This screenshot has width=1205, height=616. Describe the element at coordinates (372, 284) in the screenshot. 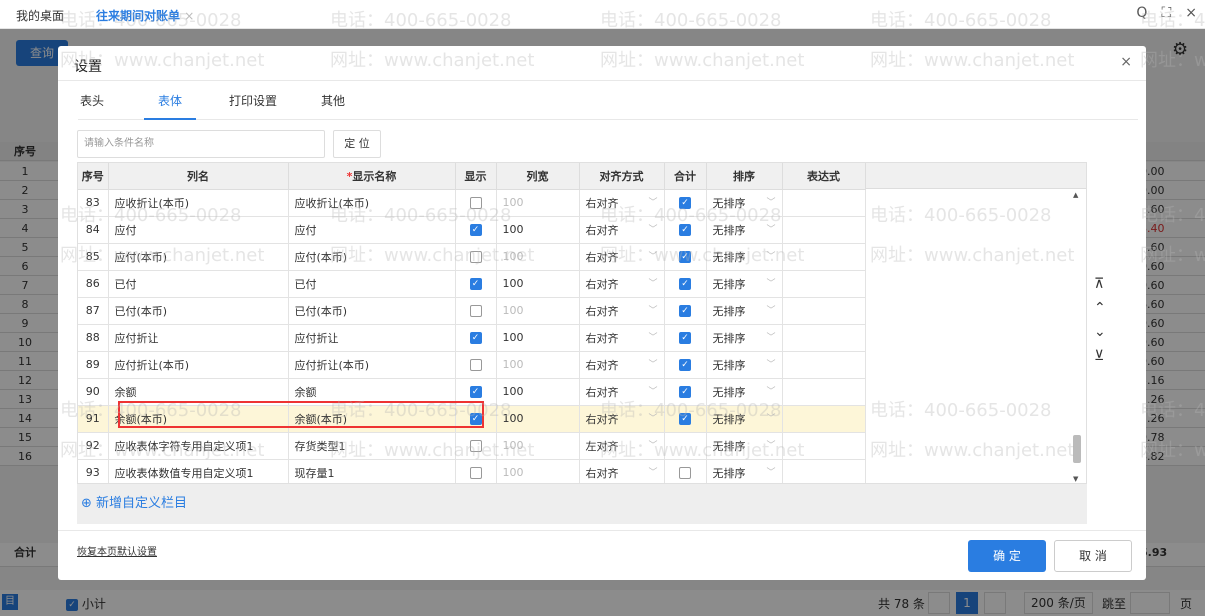

I see `display-name-input: 已付` at that location.